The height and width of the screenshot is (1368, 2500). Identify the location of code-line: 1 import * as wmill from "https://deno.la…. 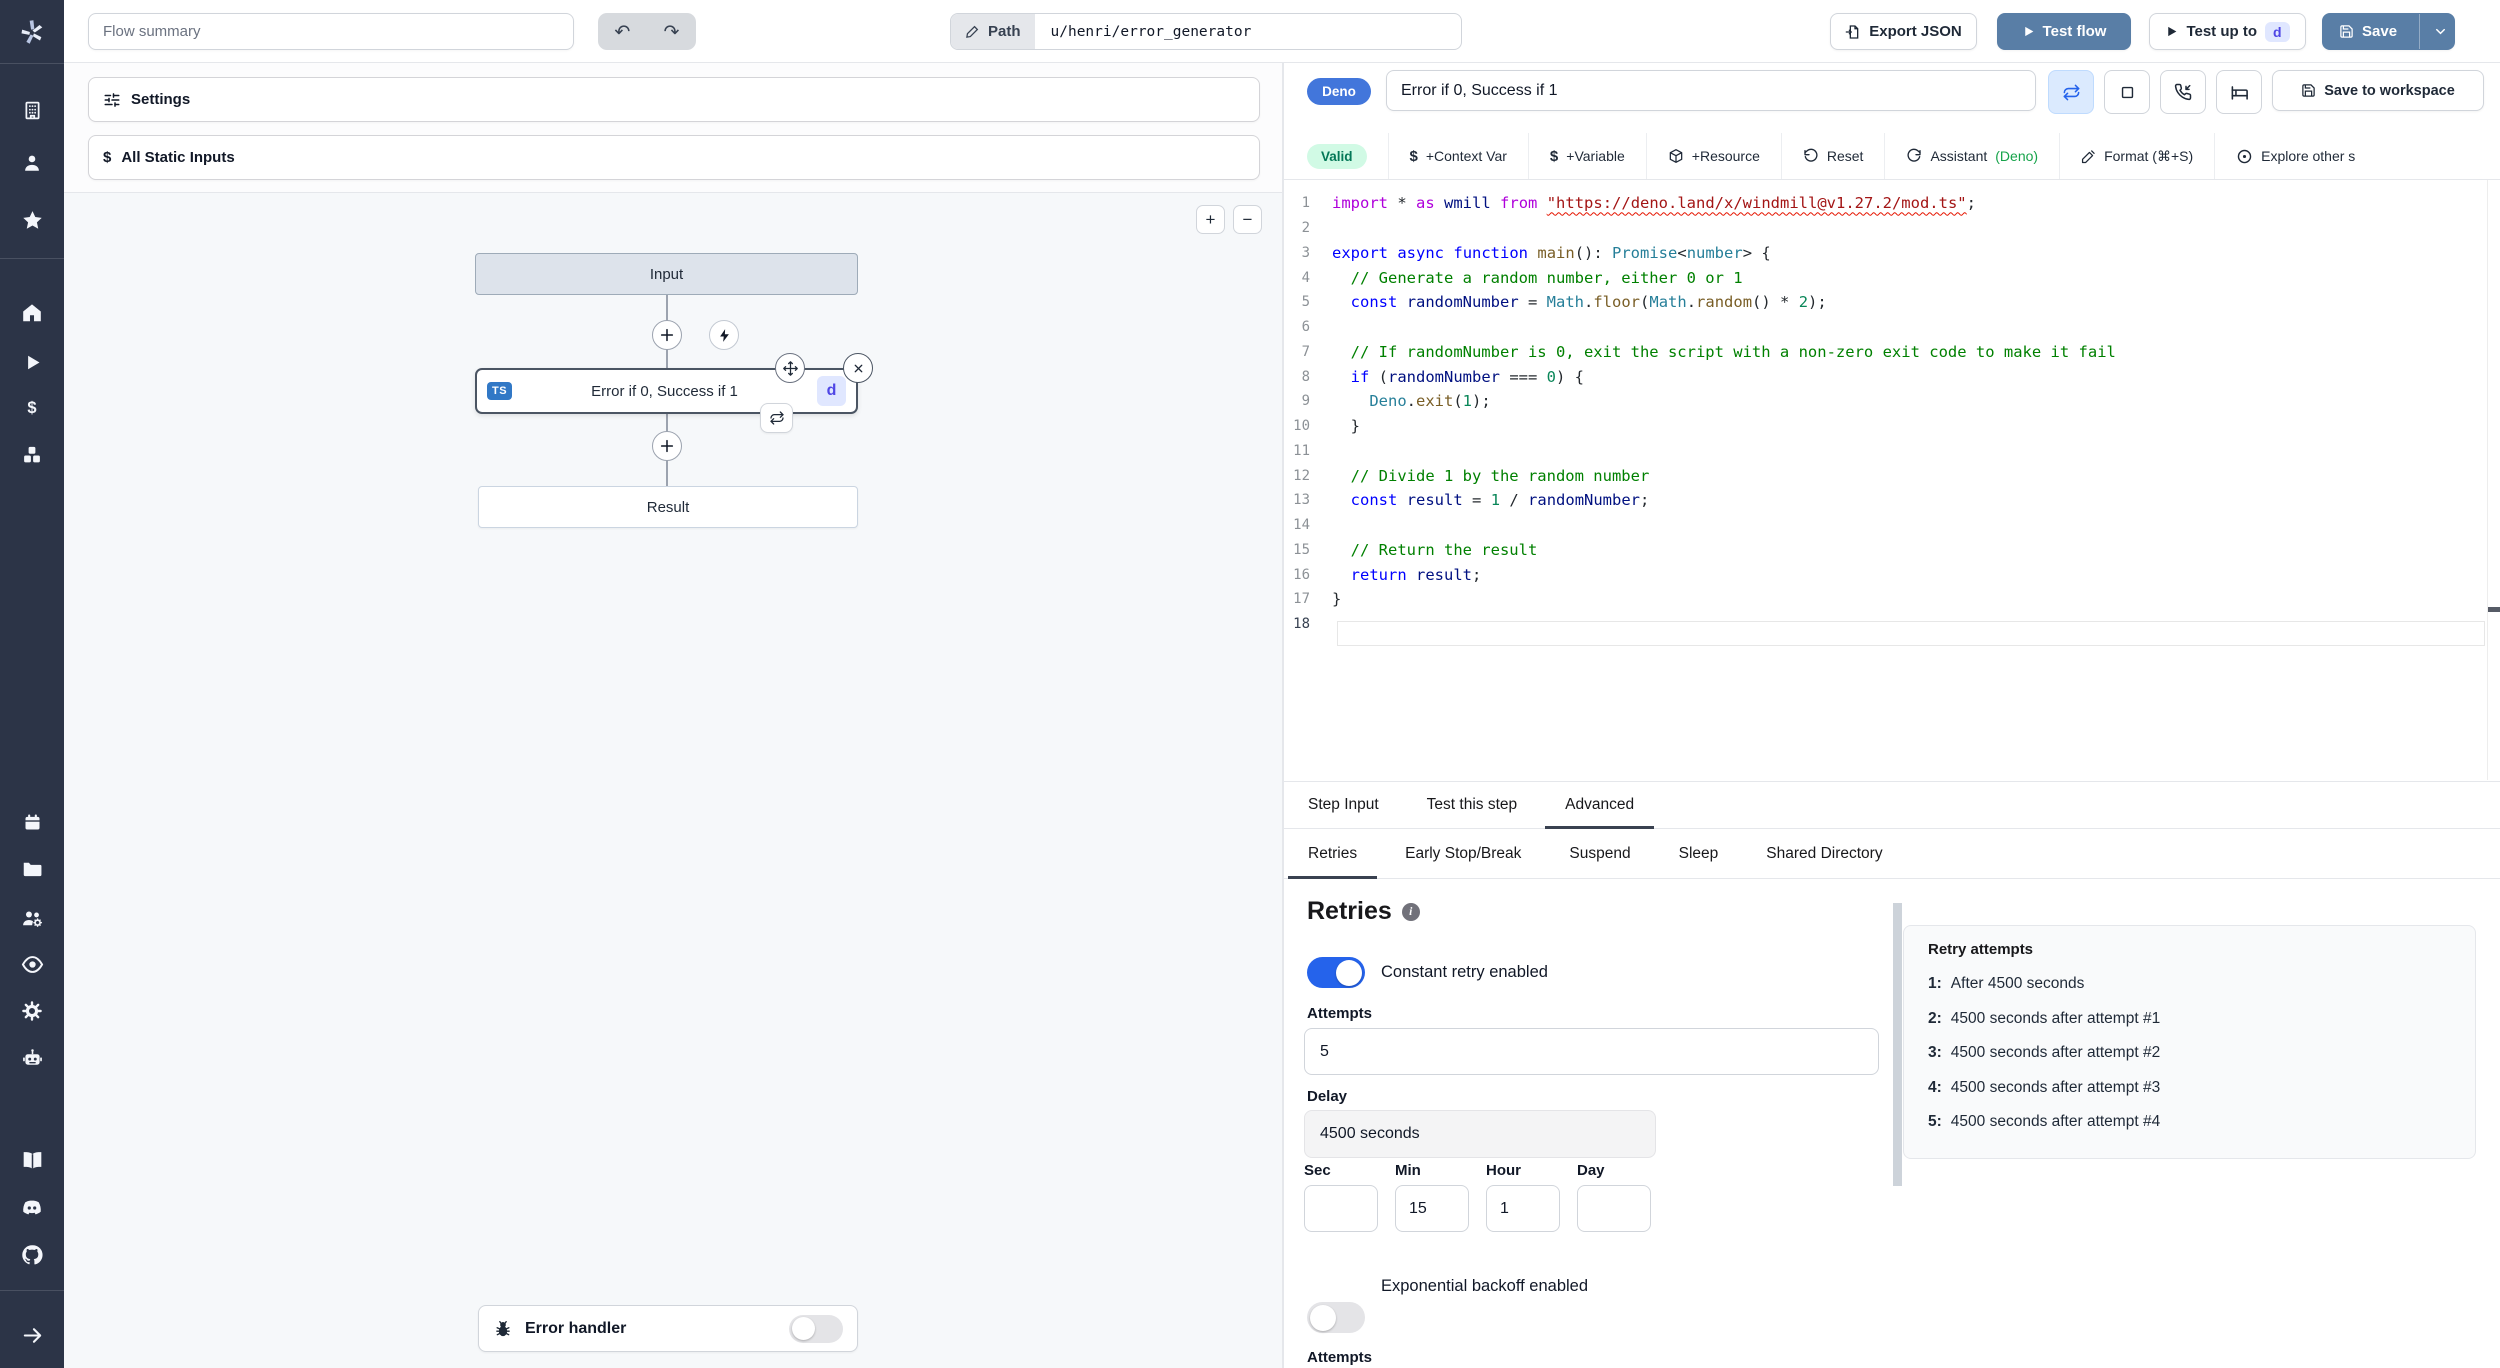
(1892, 203).